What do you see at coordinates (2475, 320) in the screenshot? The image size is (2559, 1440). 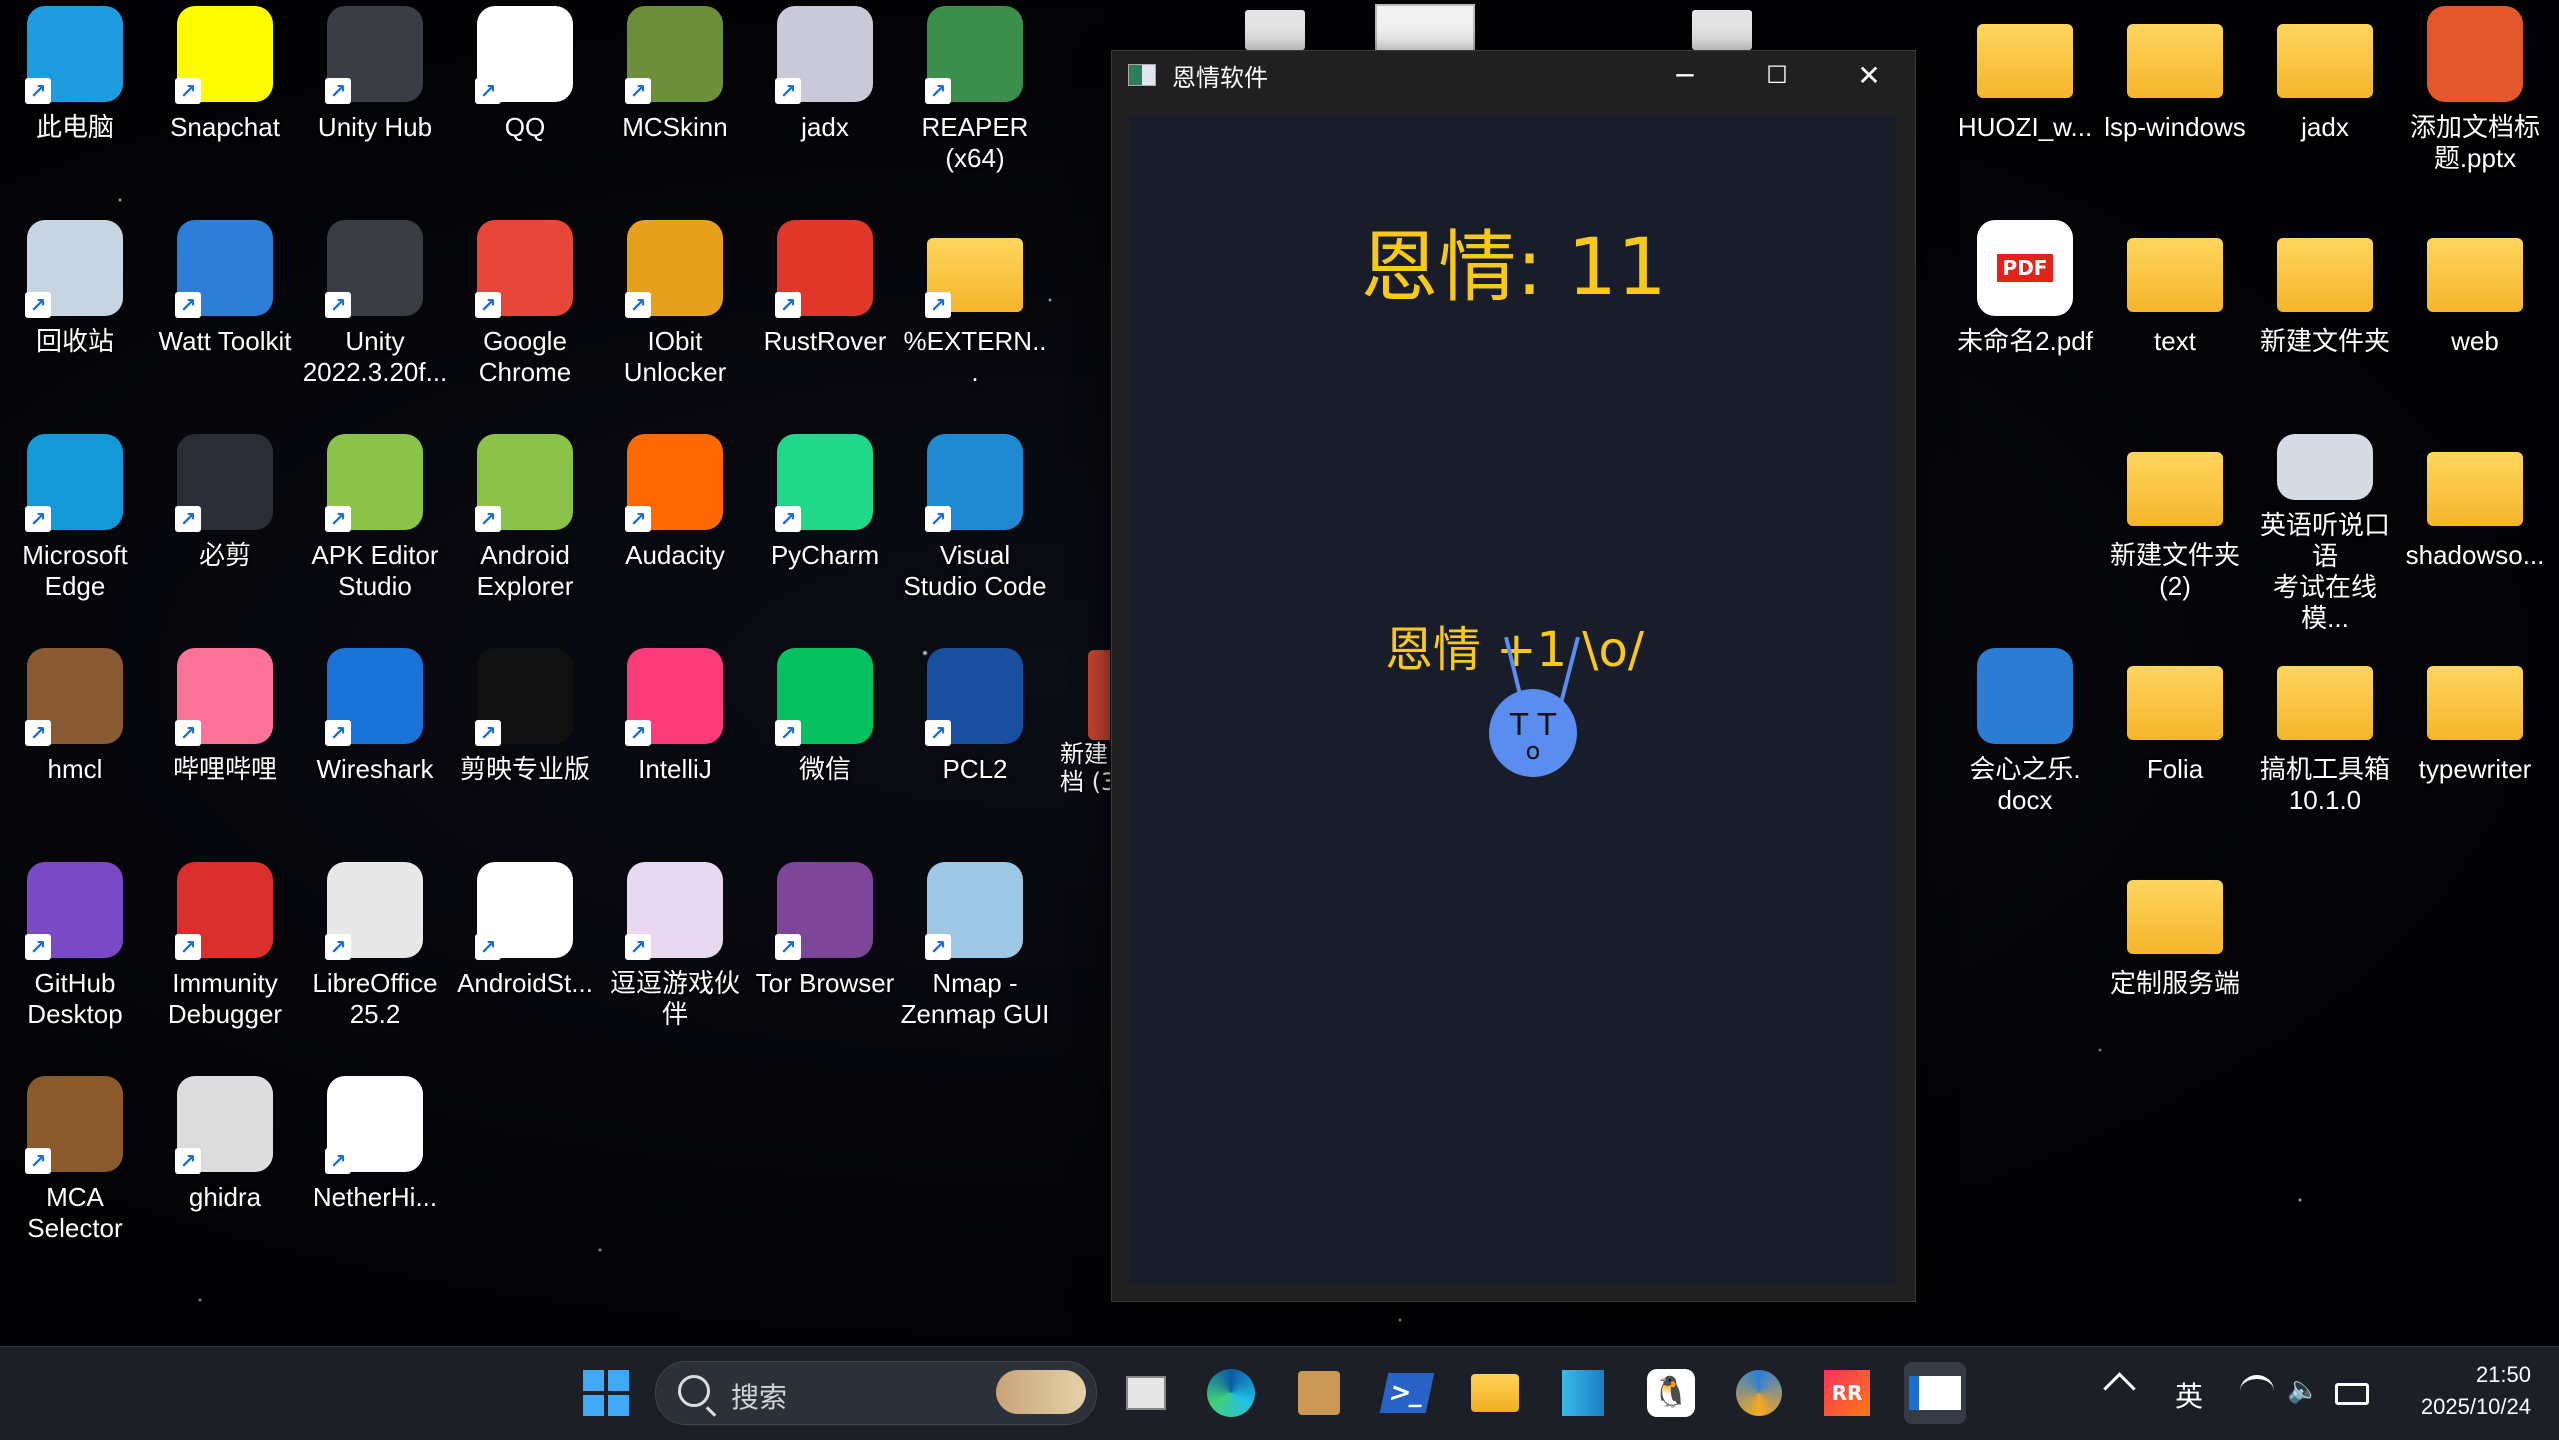 I see `desktop-right-icon-7: web` at bounding box center [2475, 320].